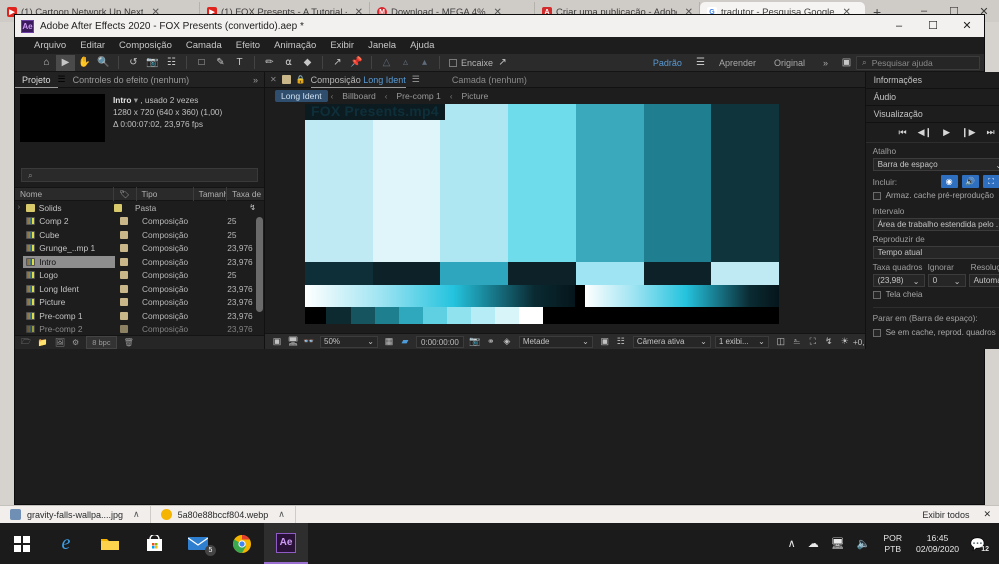 This screenshot has height=564, width=999. What do you see at coordinates (356, 63) in the screenshot?
I see `puppet-pin-tool-icon: 📌` at bounding box center [356, 63].